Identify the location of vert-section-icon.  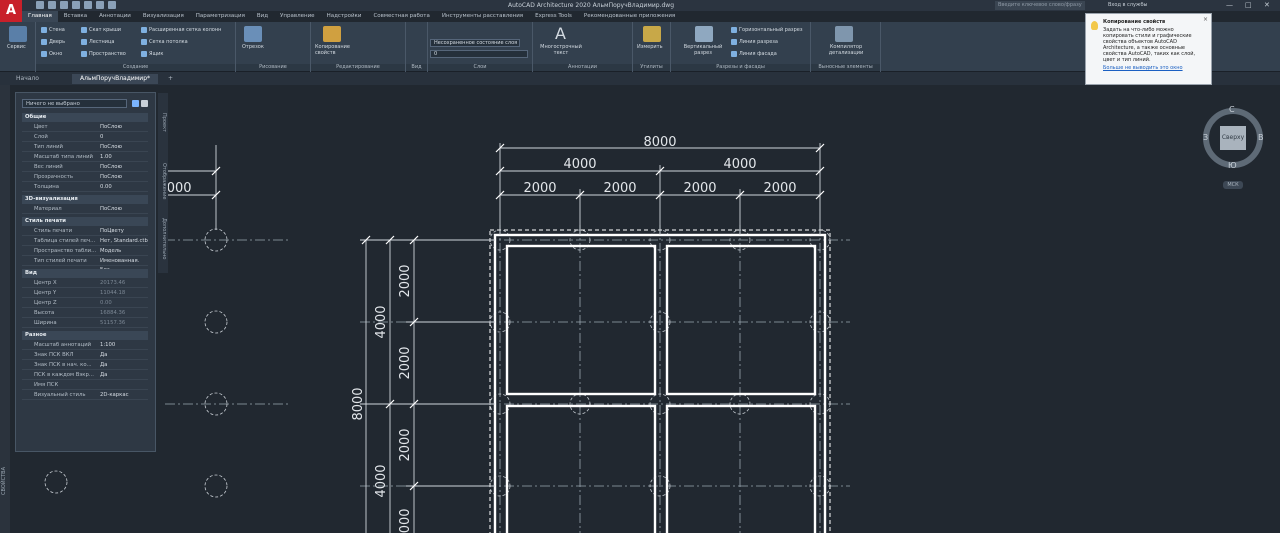
(704, 34).